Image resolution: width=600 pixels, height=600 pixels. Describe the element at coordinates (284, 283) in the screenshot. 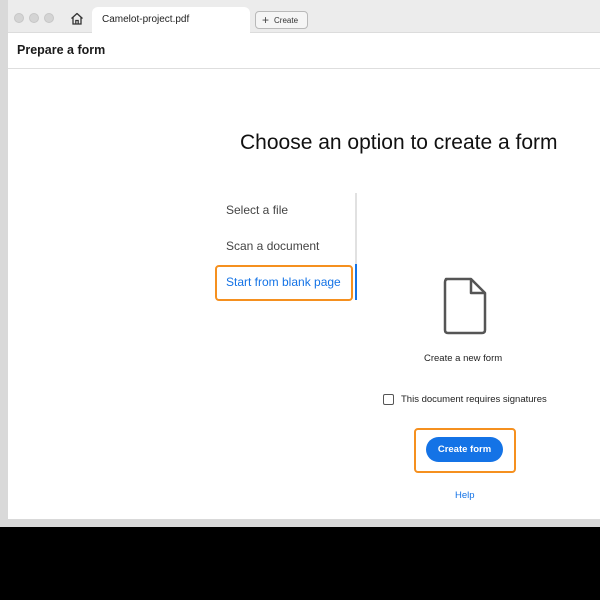

I see `highlight-box-blank-page` at that location.